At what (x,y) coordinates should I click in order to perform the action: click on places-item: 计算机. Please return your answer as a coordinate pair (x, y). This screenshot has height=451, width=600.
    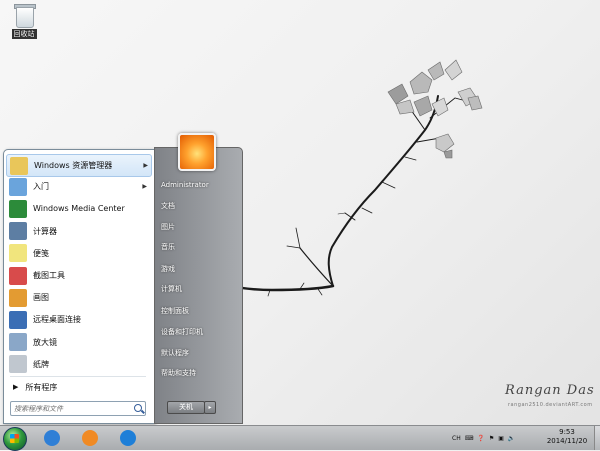
    Looking at the image, I should click on (199, 289).